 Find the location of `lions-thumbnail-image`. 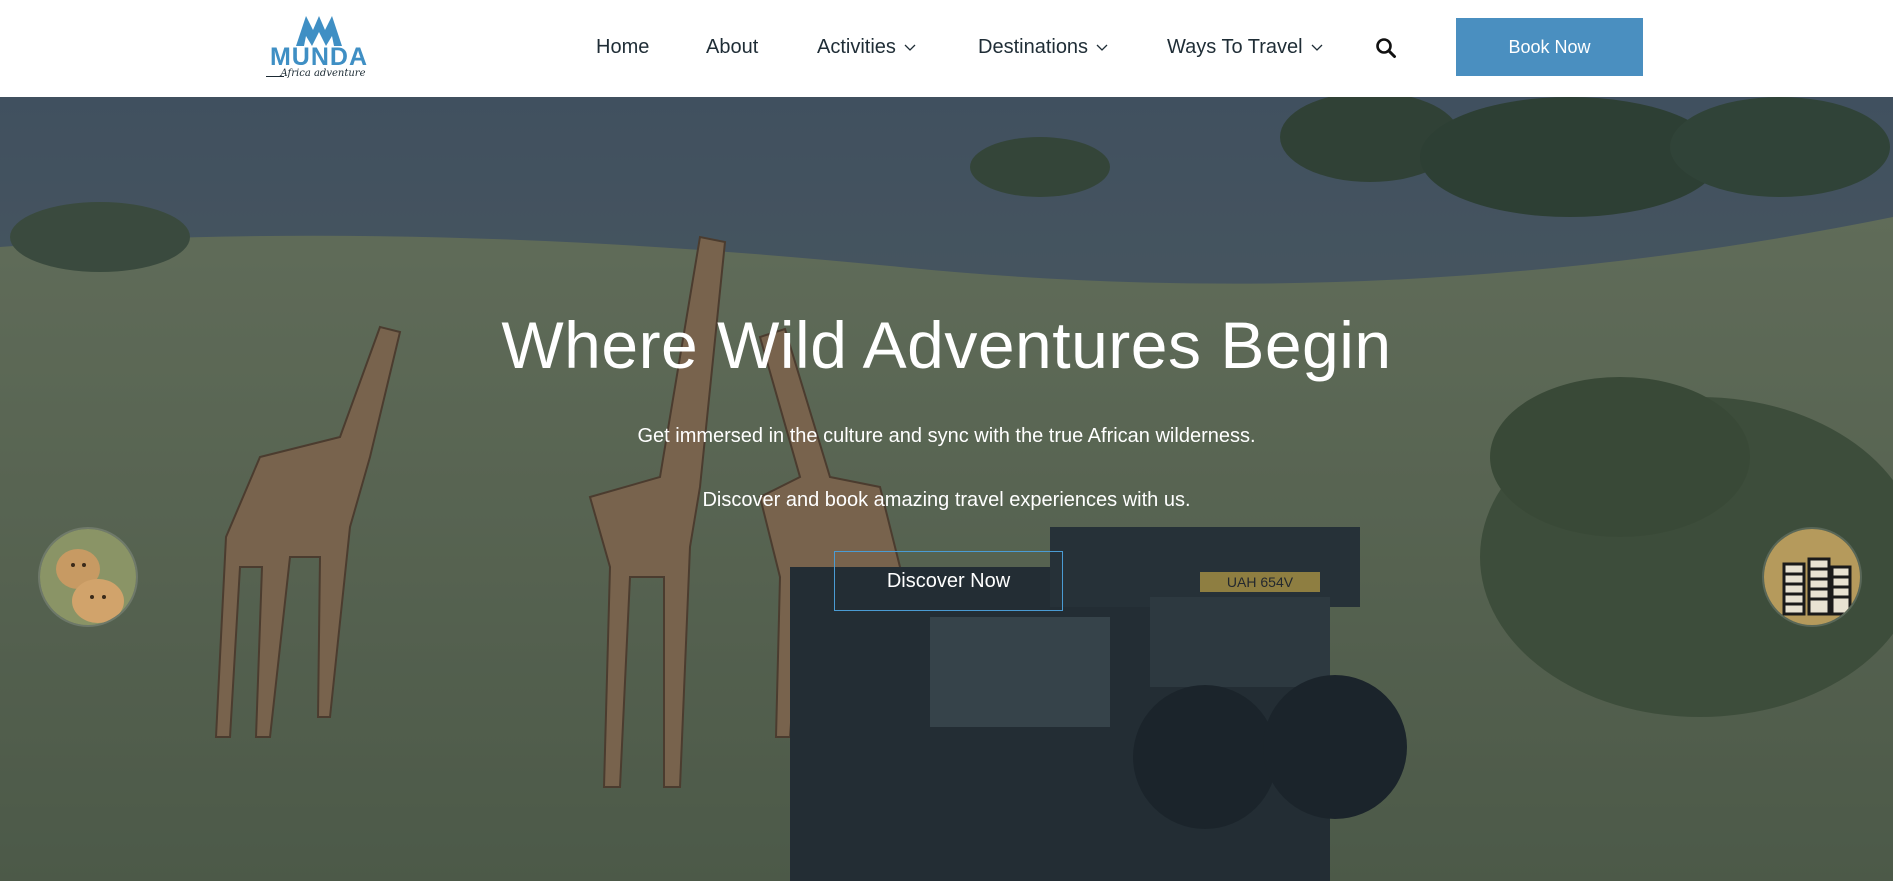

lions-thumbnail-image is located at coordinates (88, 577).